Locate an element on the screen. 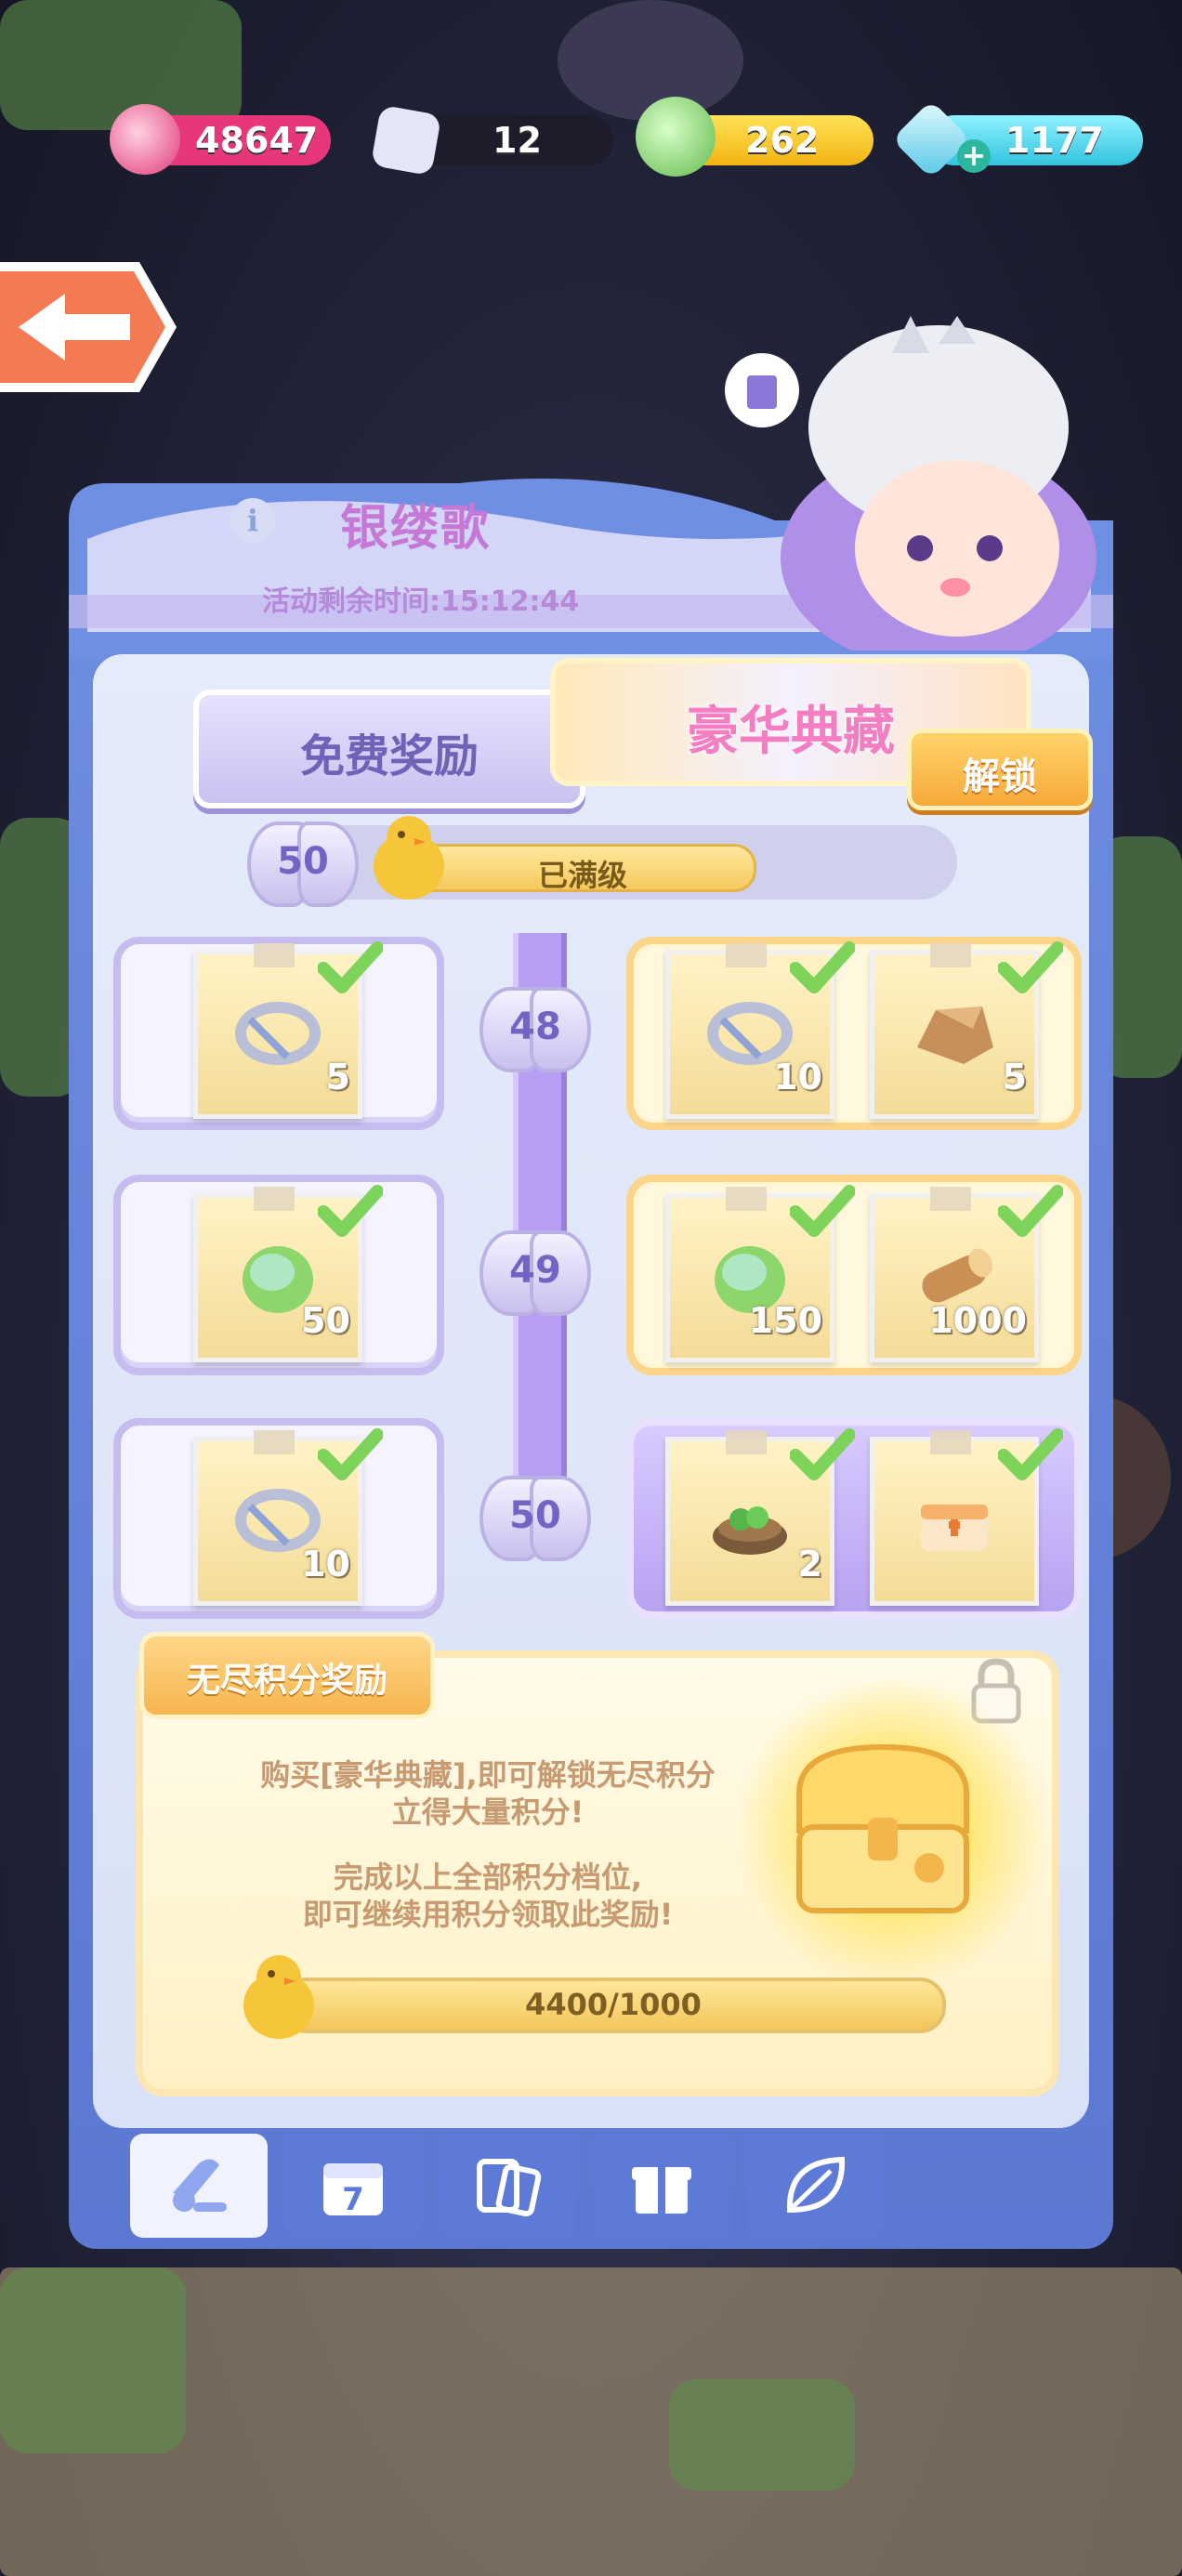 The height and width of the screenshot is (2576, 1182). endless-reward-tag: 无尽积分奖励 is located at coordinates (287, 1675).